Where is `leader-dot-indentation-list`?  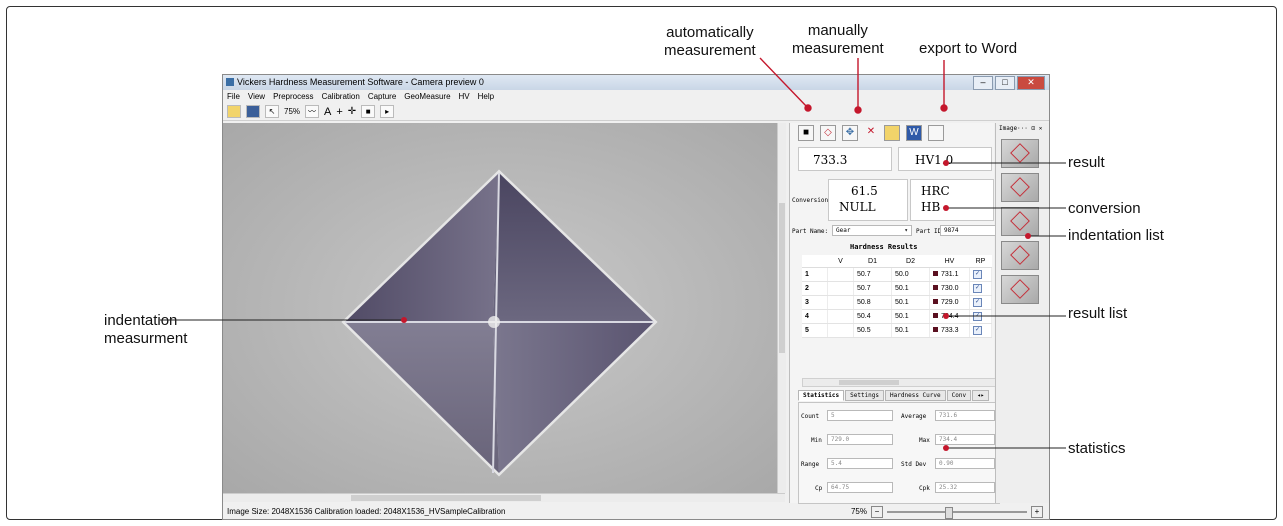
leader-dot-indentation-list is located at coordinates (1028, 236).